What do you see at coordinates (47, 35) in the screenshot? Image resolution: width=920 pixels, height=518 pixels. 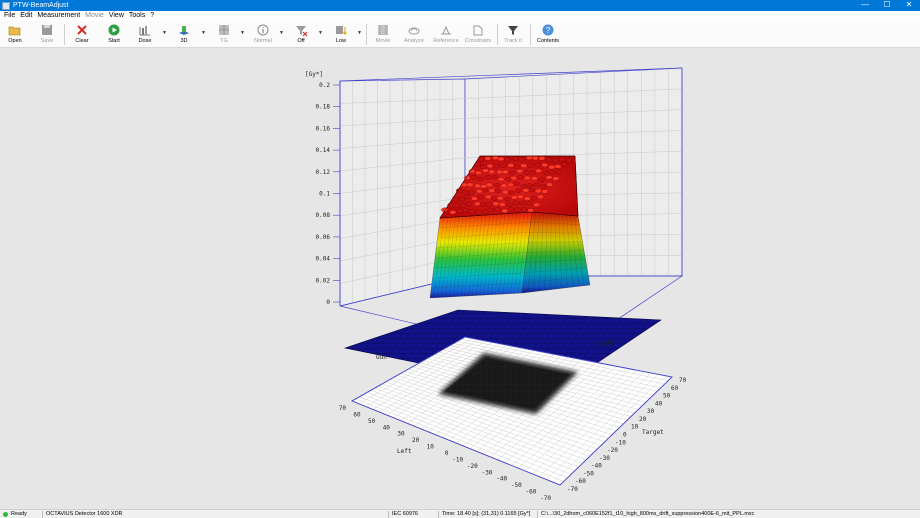 I see `save-button: Save` at bounding box center [47, 35].